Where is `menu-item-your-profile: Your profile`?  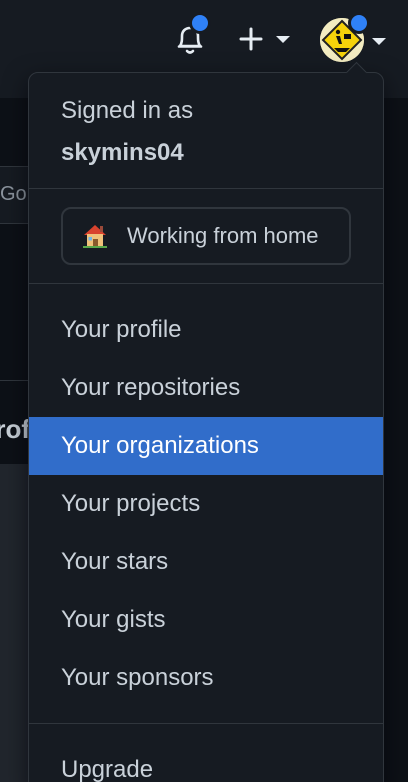
menu-item-your-profile: Your profile is located at coordinates (206, 330).